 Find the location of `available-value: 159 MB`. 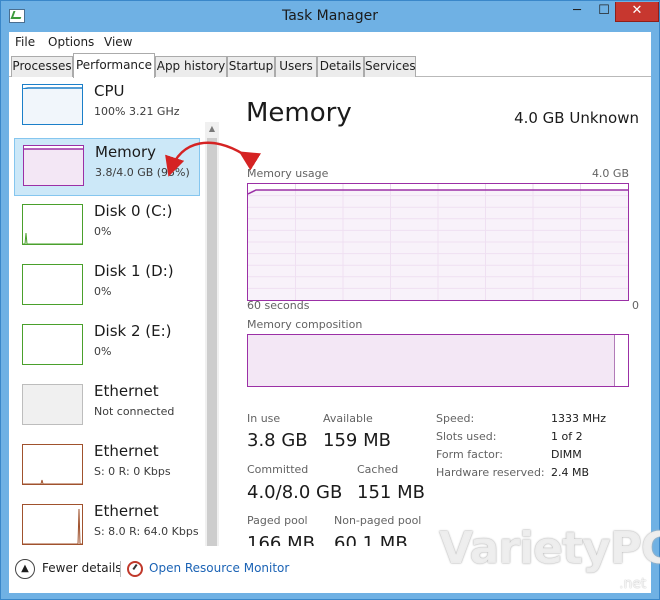

available-value: 159 MB is located at coordinates (357, 440).